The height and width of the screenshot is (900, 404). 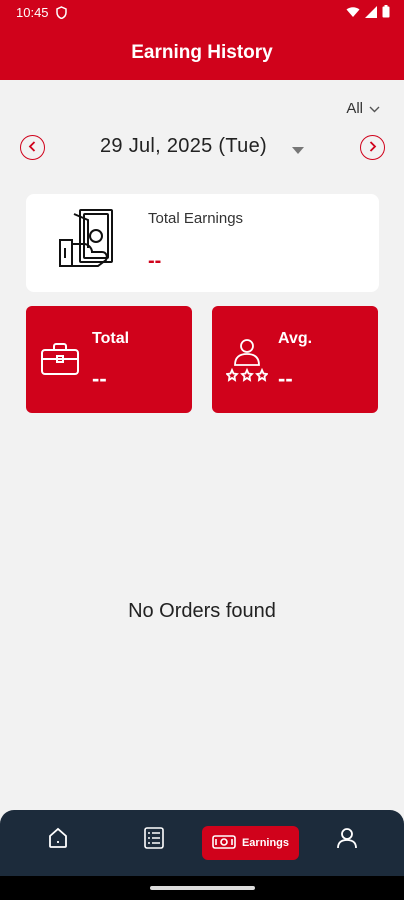 I want to click on page-title: Earning History, so click(x=202, y=52).